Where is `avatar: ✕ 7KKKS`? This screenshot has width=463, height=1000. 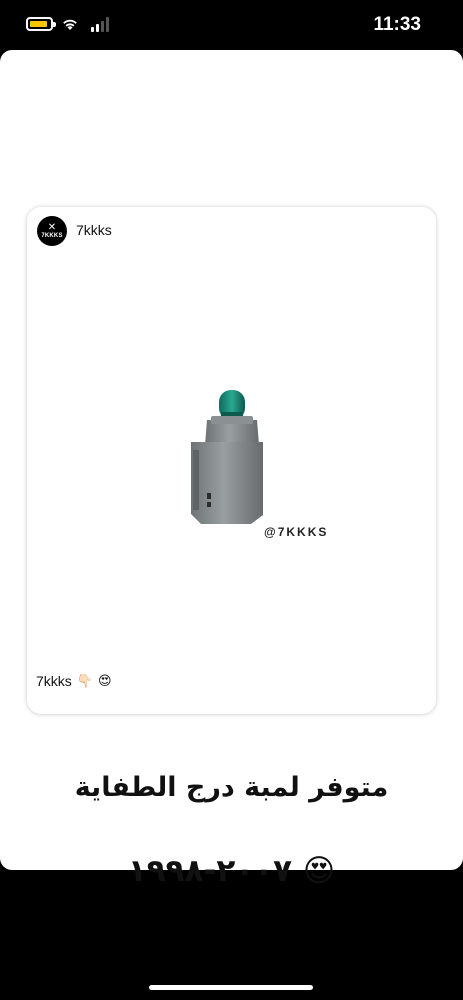 avatar: ✕ 7KKKS is located at coordinates (52, 231).